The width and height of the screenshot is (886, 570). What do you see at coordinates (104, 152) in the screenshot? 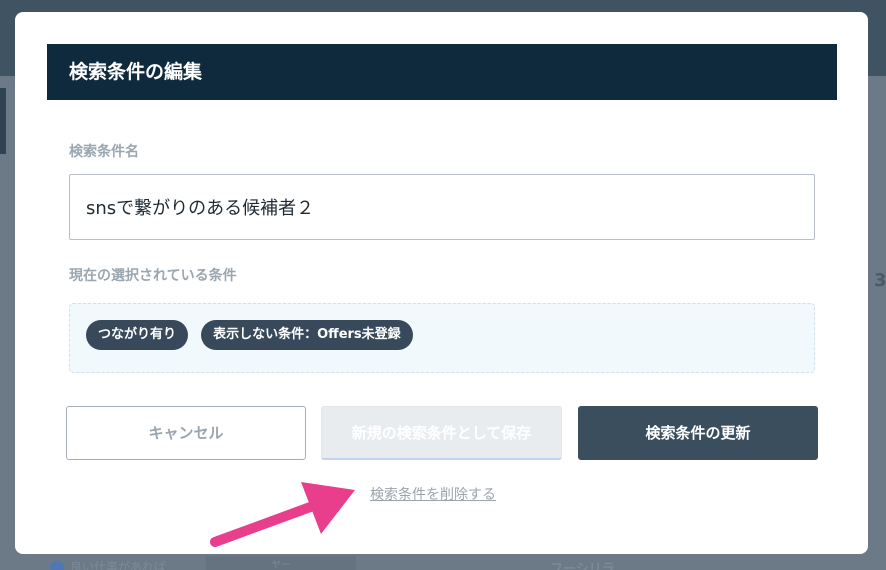
I see `search-name-label: 検索条件名` at bounding box center [104, 152].